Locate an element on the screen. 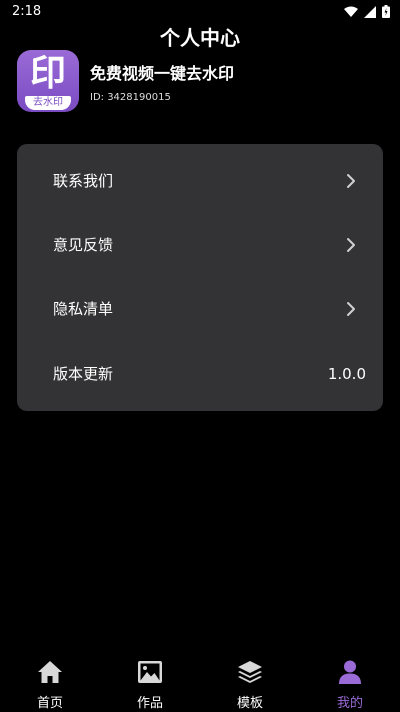 The height and width of the screenshot is (712, 400). nav-item-works: 作品 is located at coordinates (150, 684).